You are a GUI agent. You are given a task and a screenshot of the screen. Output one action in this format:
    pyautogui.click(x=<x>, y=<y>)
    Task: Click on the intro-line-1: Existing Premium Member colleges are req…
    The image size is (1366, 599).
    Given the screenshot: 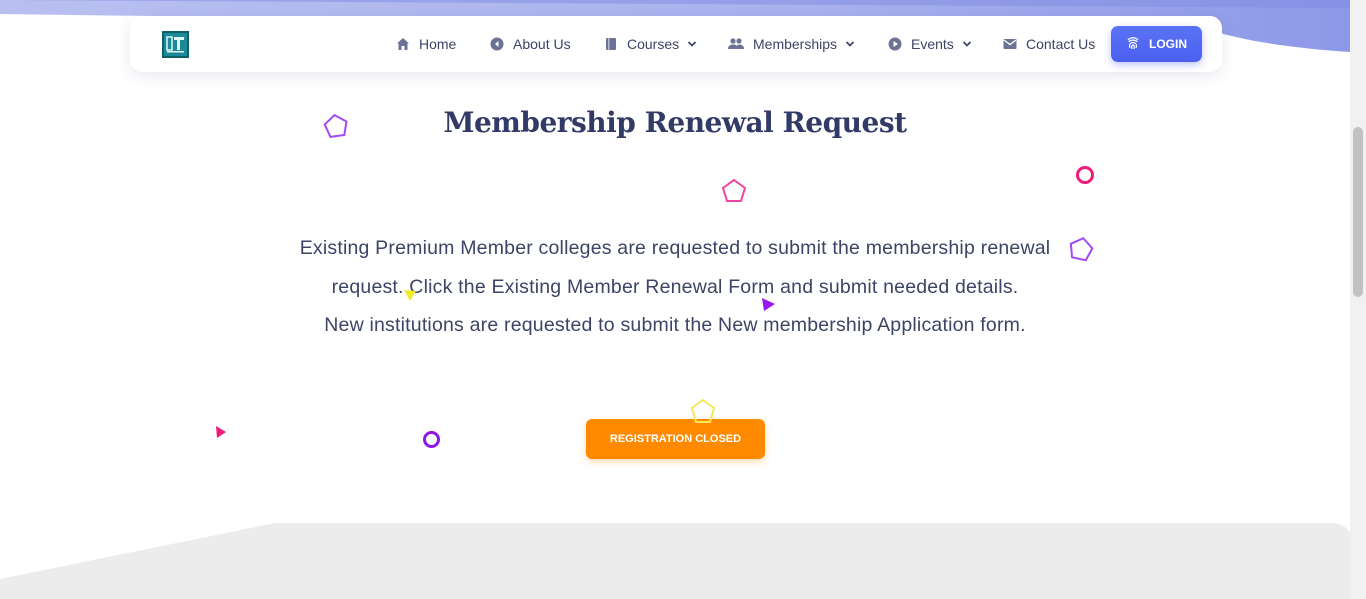 What is the action you would take?
    pyautogui.click(x=675, y=248)
    